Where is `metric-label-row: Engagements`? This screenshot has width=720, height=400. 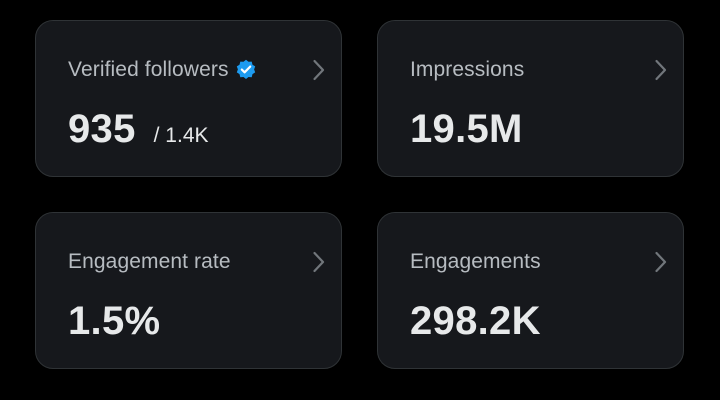
metric-label-row: Engagements is located at coordinates (475, 262).